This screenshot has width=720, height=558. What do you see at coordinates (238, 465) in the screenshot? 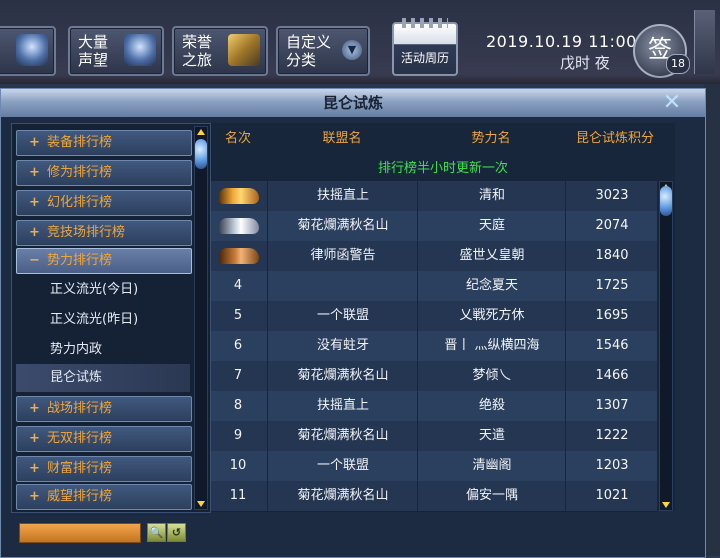
I see `rank-cell: 10` at bounding box center [238, 465].